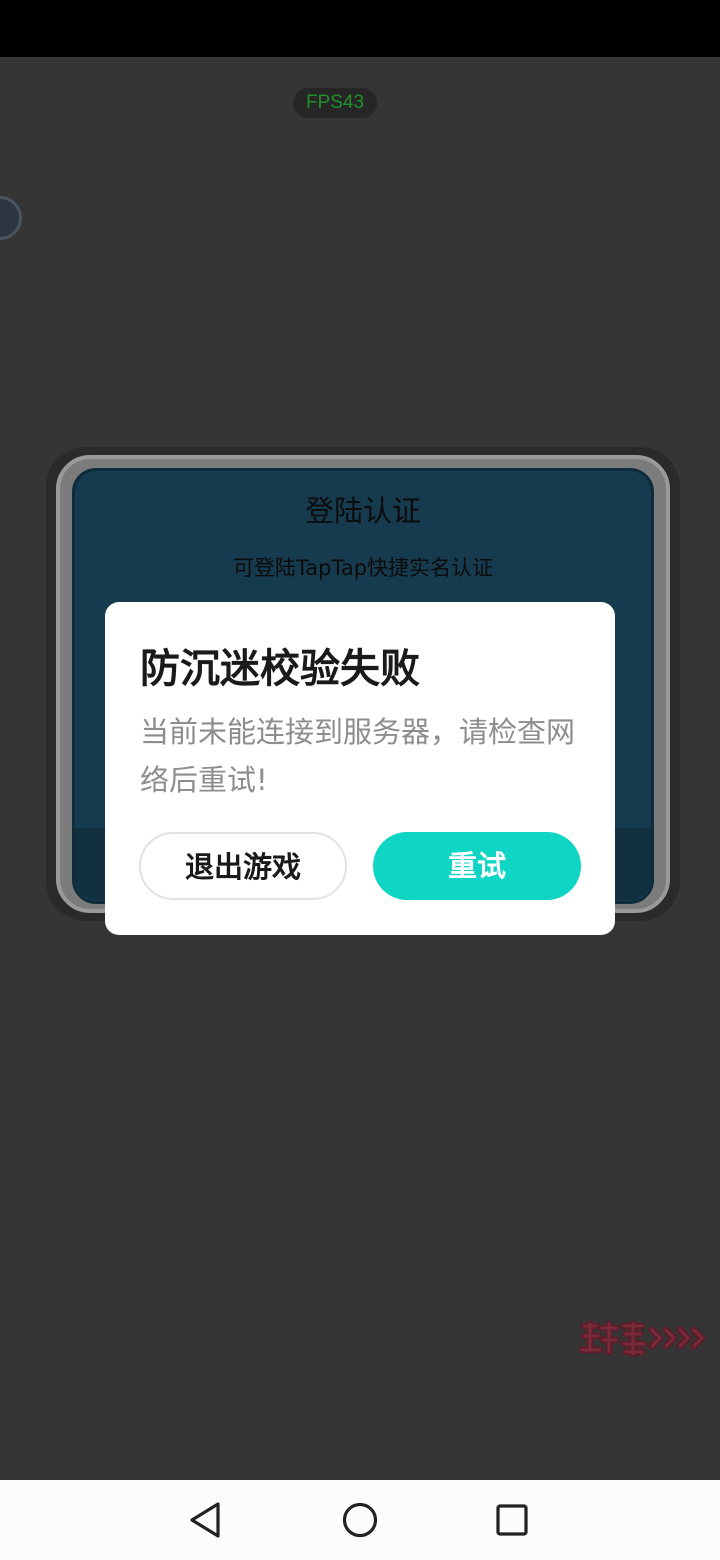 This screenshot has width=720, height=1560. What do you see at coordinates (363, 568) in the screenshot?
I see `login-panel-subtitle: 可登陆TapTap快捷实名认证` at bounding box center [363, 568].